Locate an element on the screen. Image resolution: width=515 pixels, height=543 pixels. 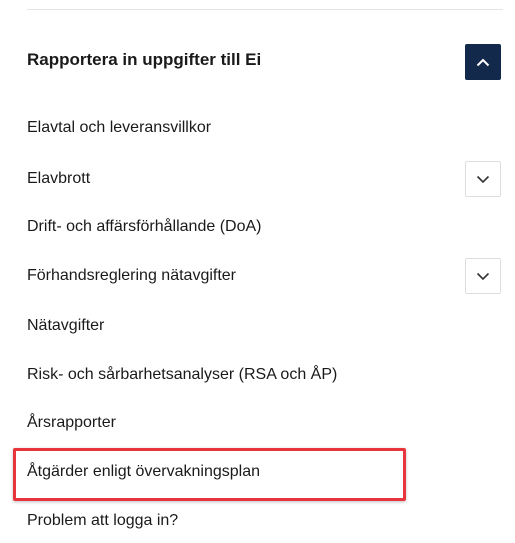
menu-item-elavtal: Elavtal och leveransvillkor is located at coordinates (119, 128).